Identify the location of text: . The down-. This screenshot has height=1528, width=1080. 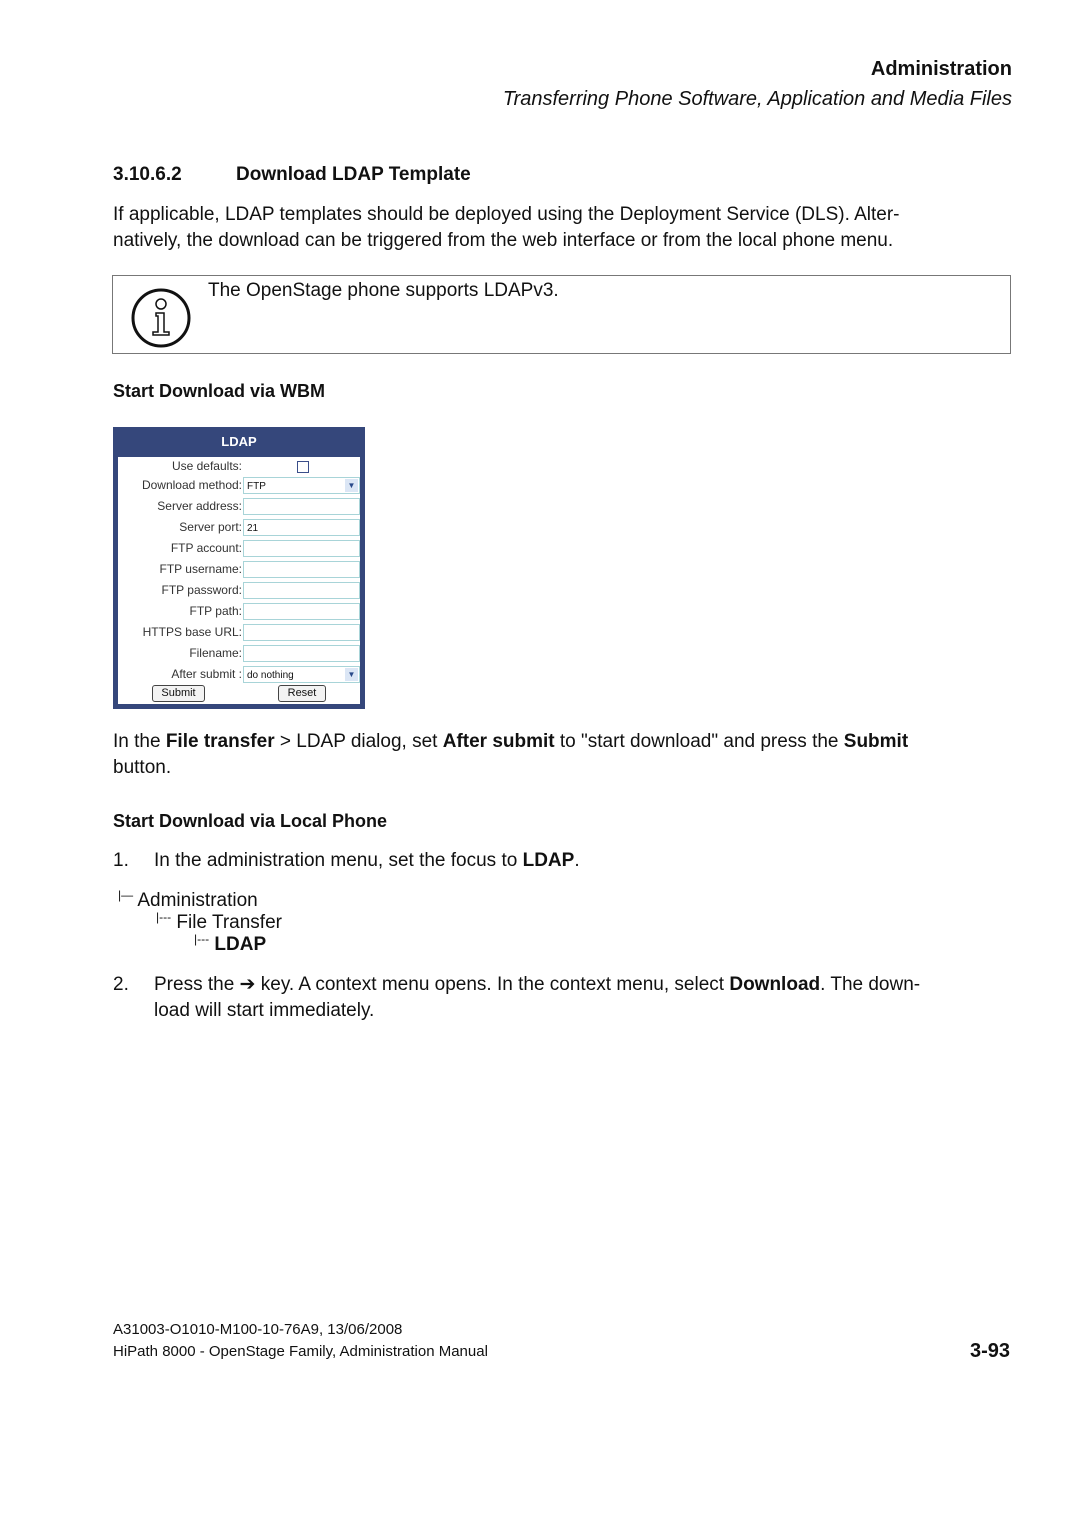
(870, 984).